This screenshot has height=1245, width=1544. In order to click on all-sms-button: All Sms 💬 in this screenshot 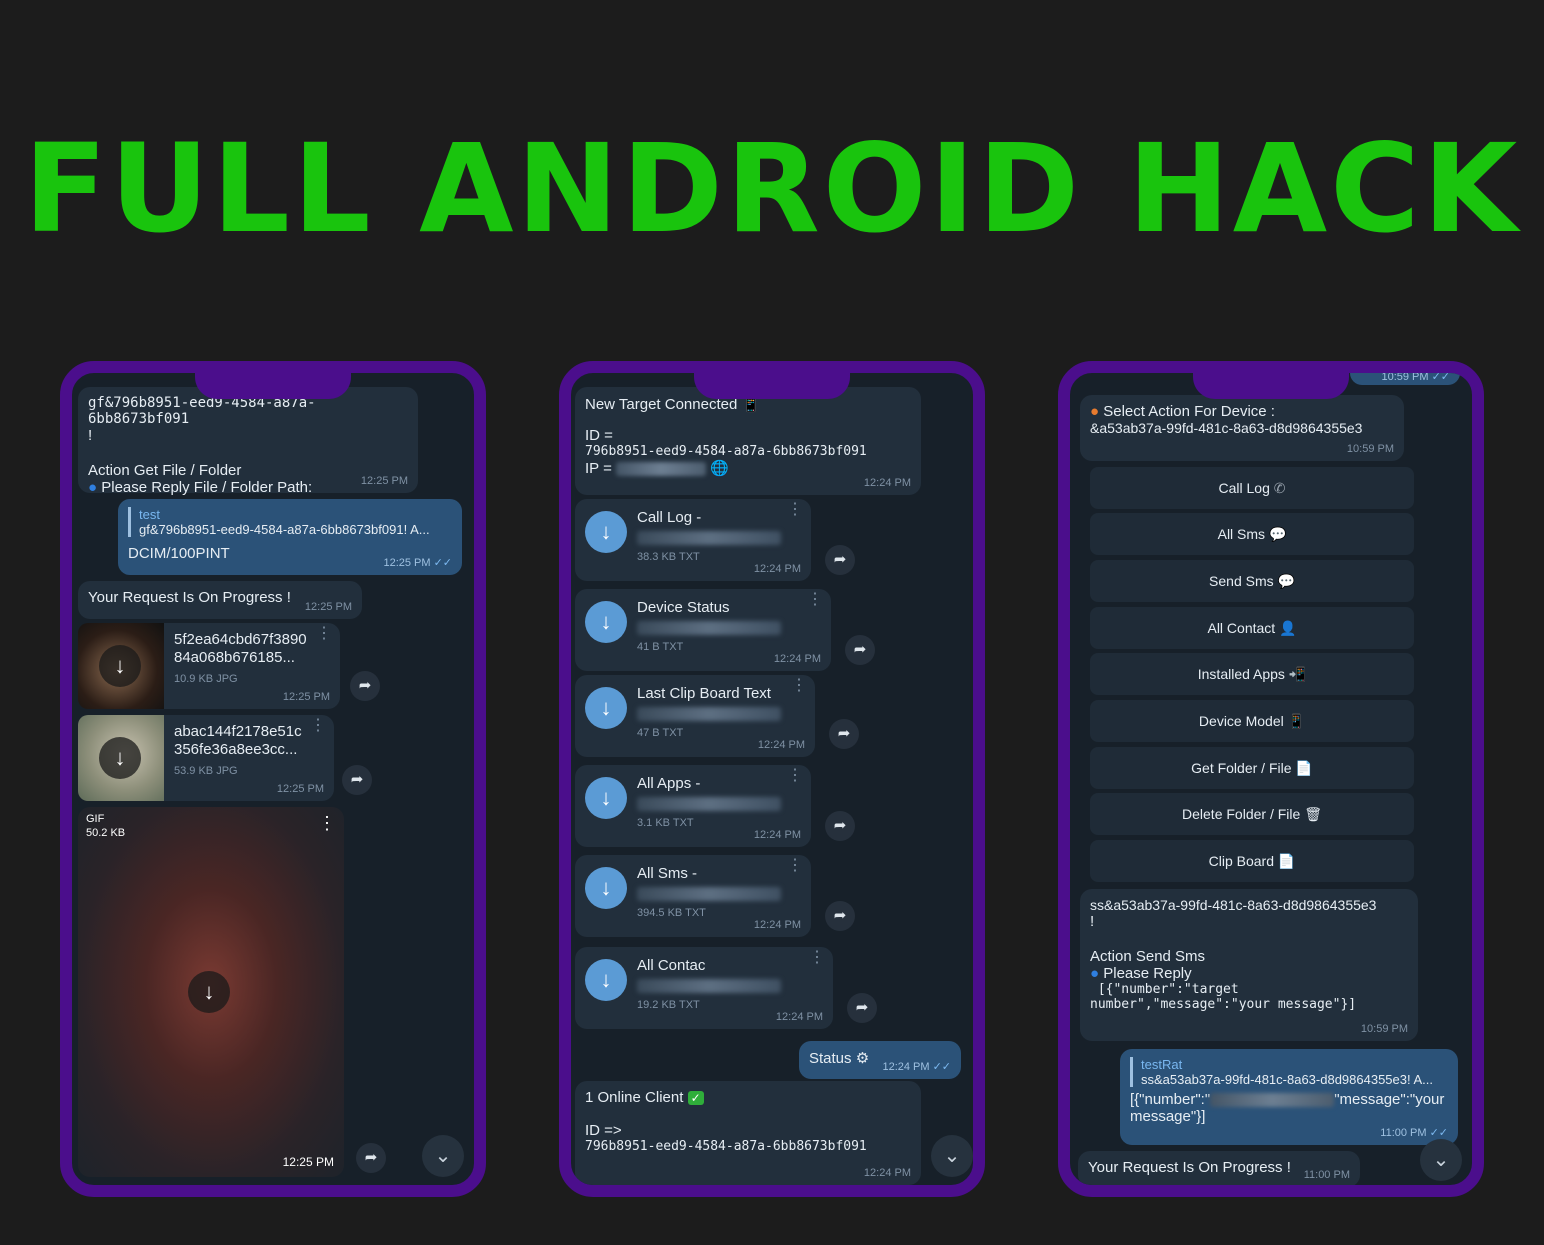, I will do `click(1252, 534)`.